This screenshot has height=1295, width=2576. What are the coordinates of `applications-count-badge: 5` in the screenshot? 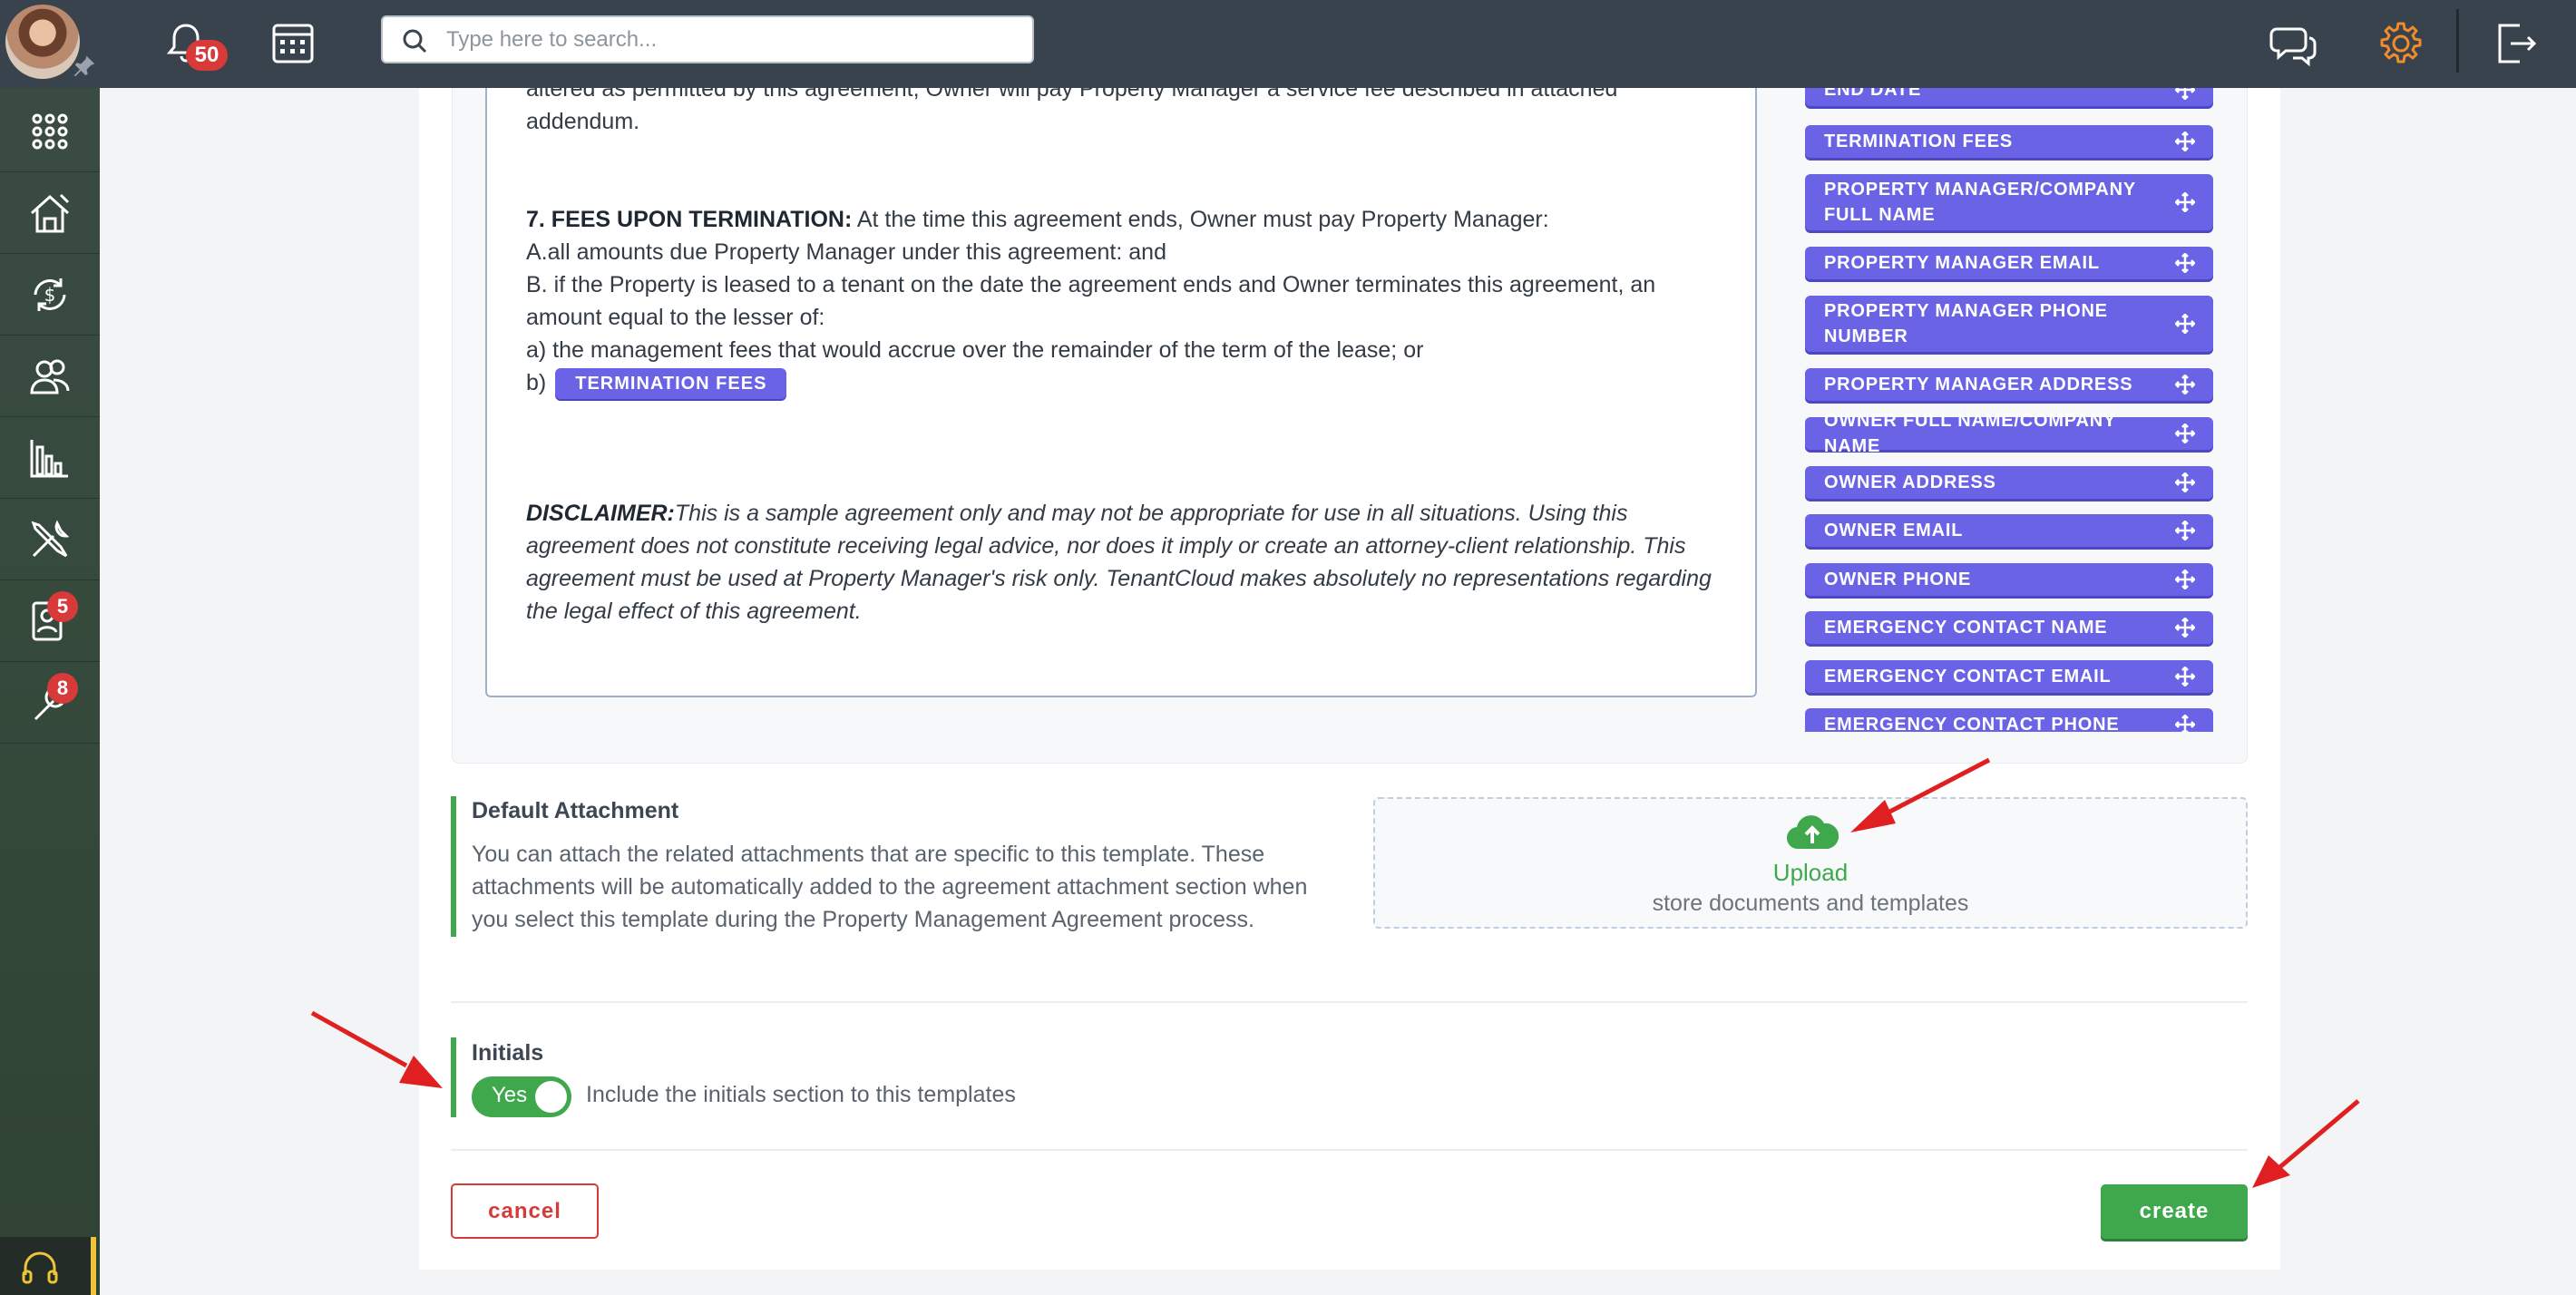 It's located at (62, 606).